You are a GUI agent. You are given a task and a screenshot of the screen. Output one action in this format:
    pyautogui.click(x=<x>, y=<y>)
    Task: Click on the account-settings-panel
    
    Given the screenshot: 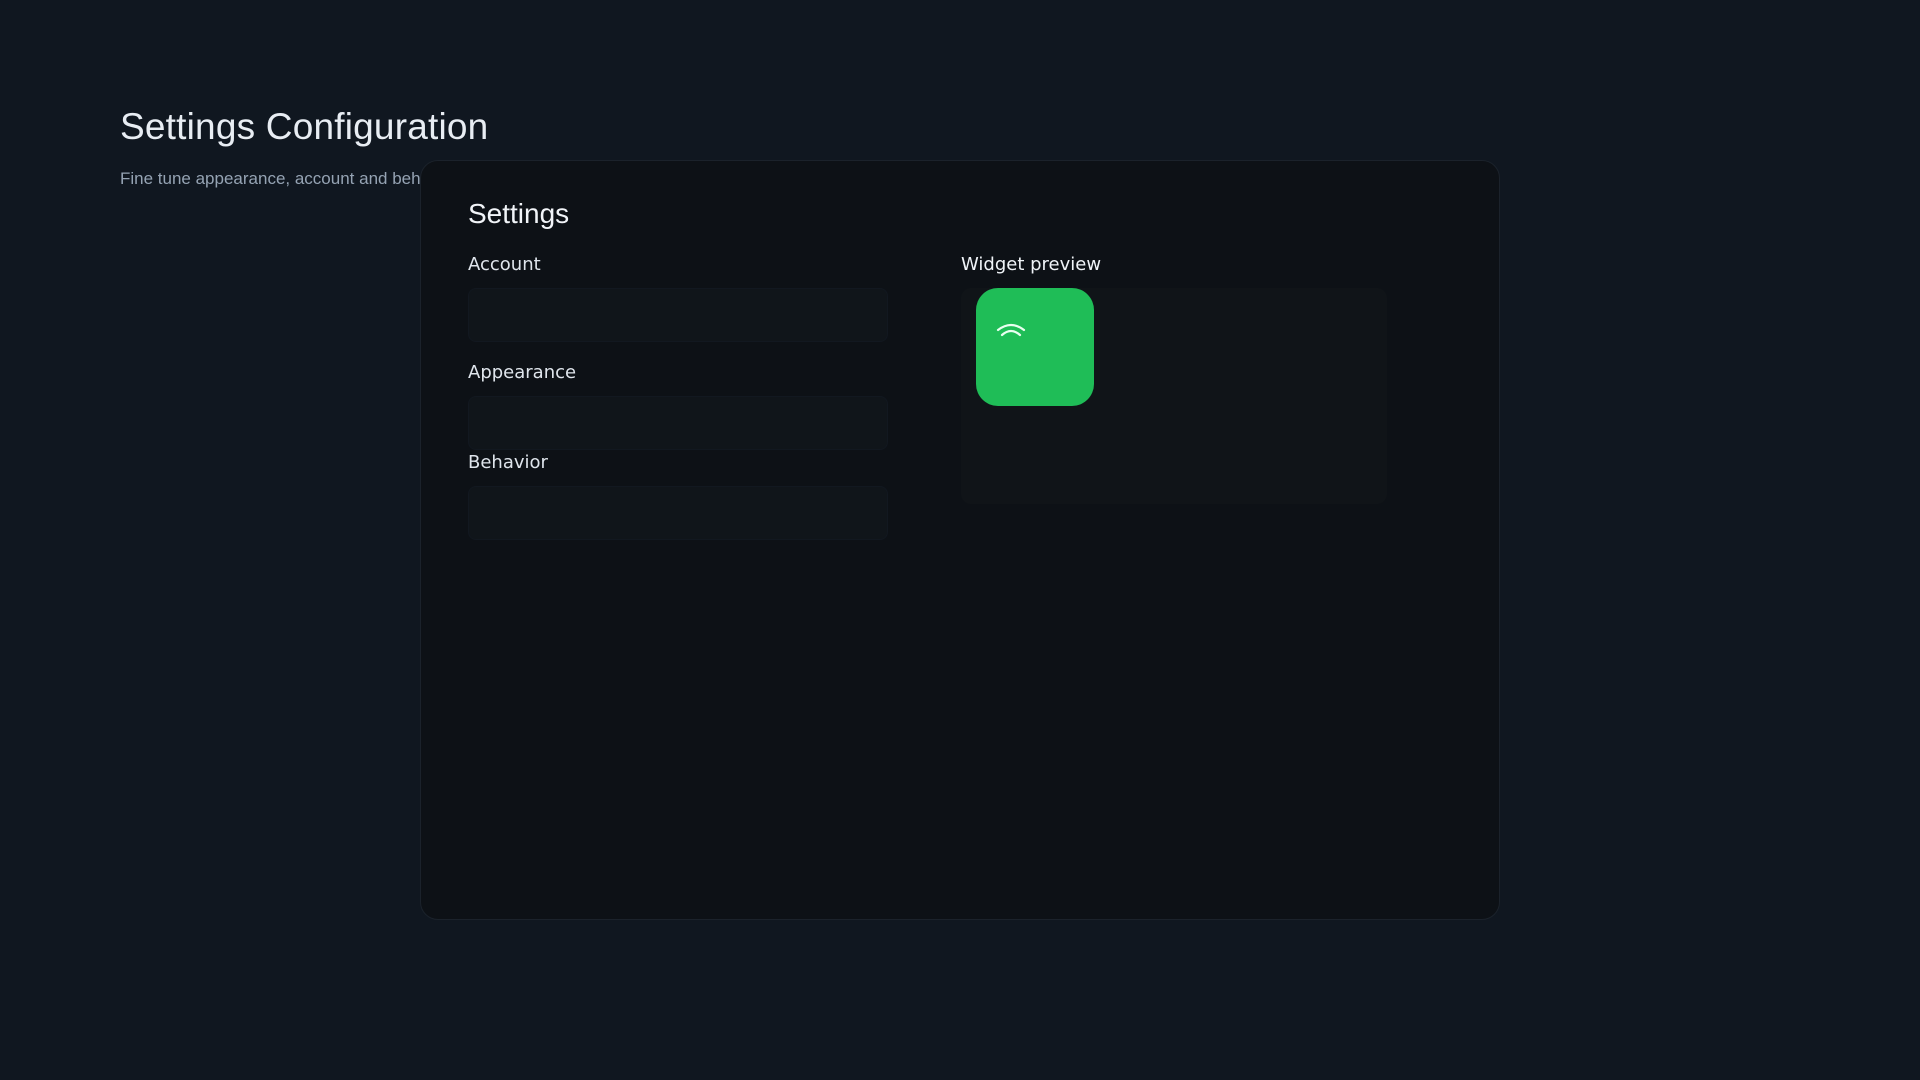 What is the action you would take?
    pyautogui.click(x=678, y=315)
    